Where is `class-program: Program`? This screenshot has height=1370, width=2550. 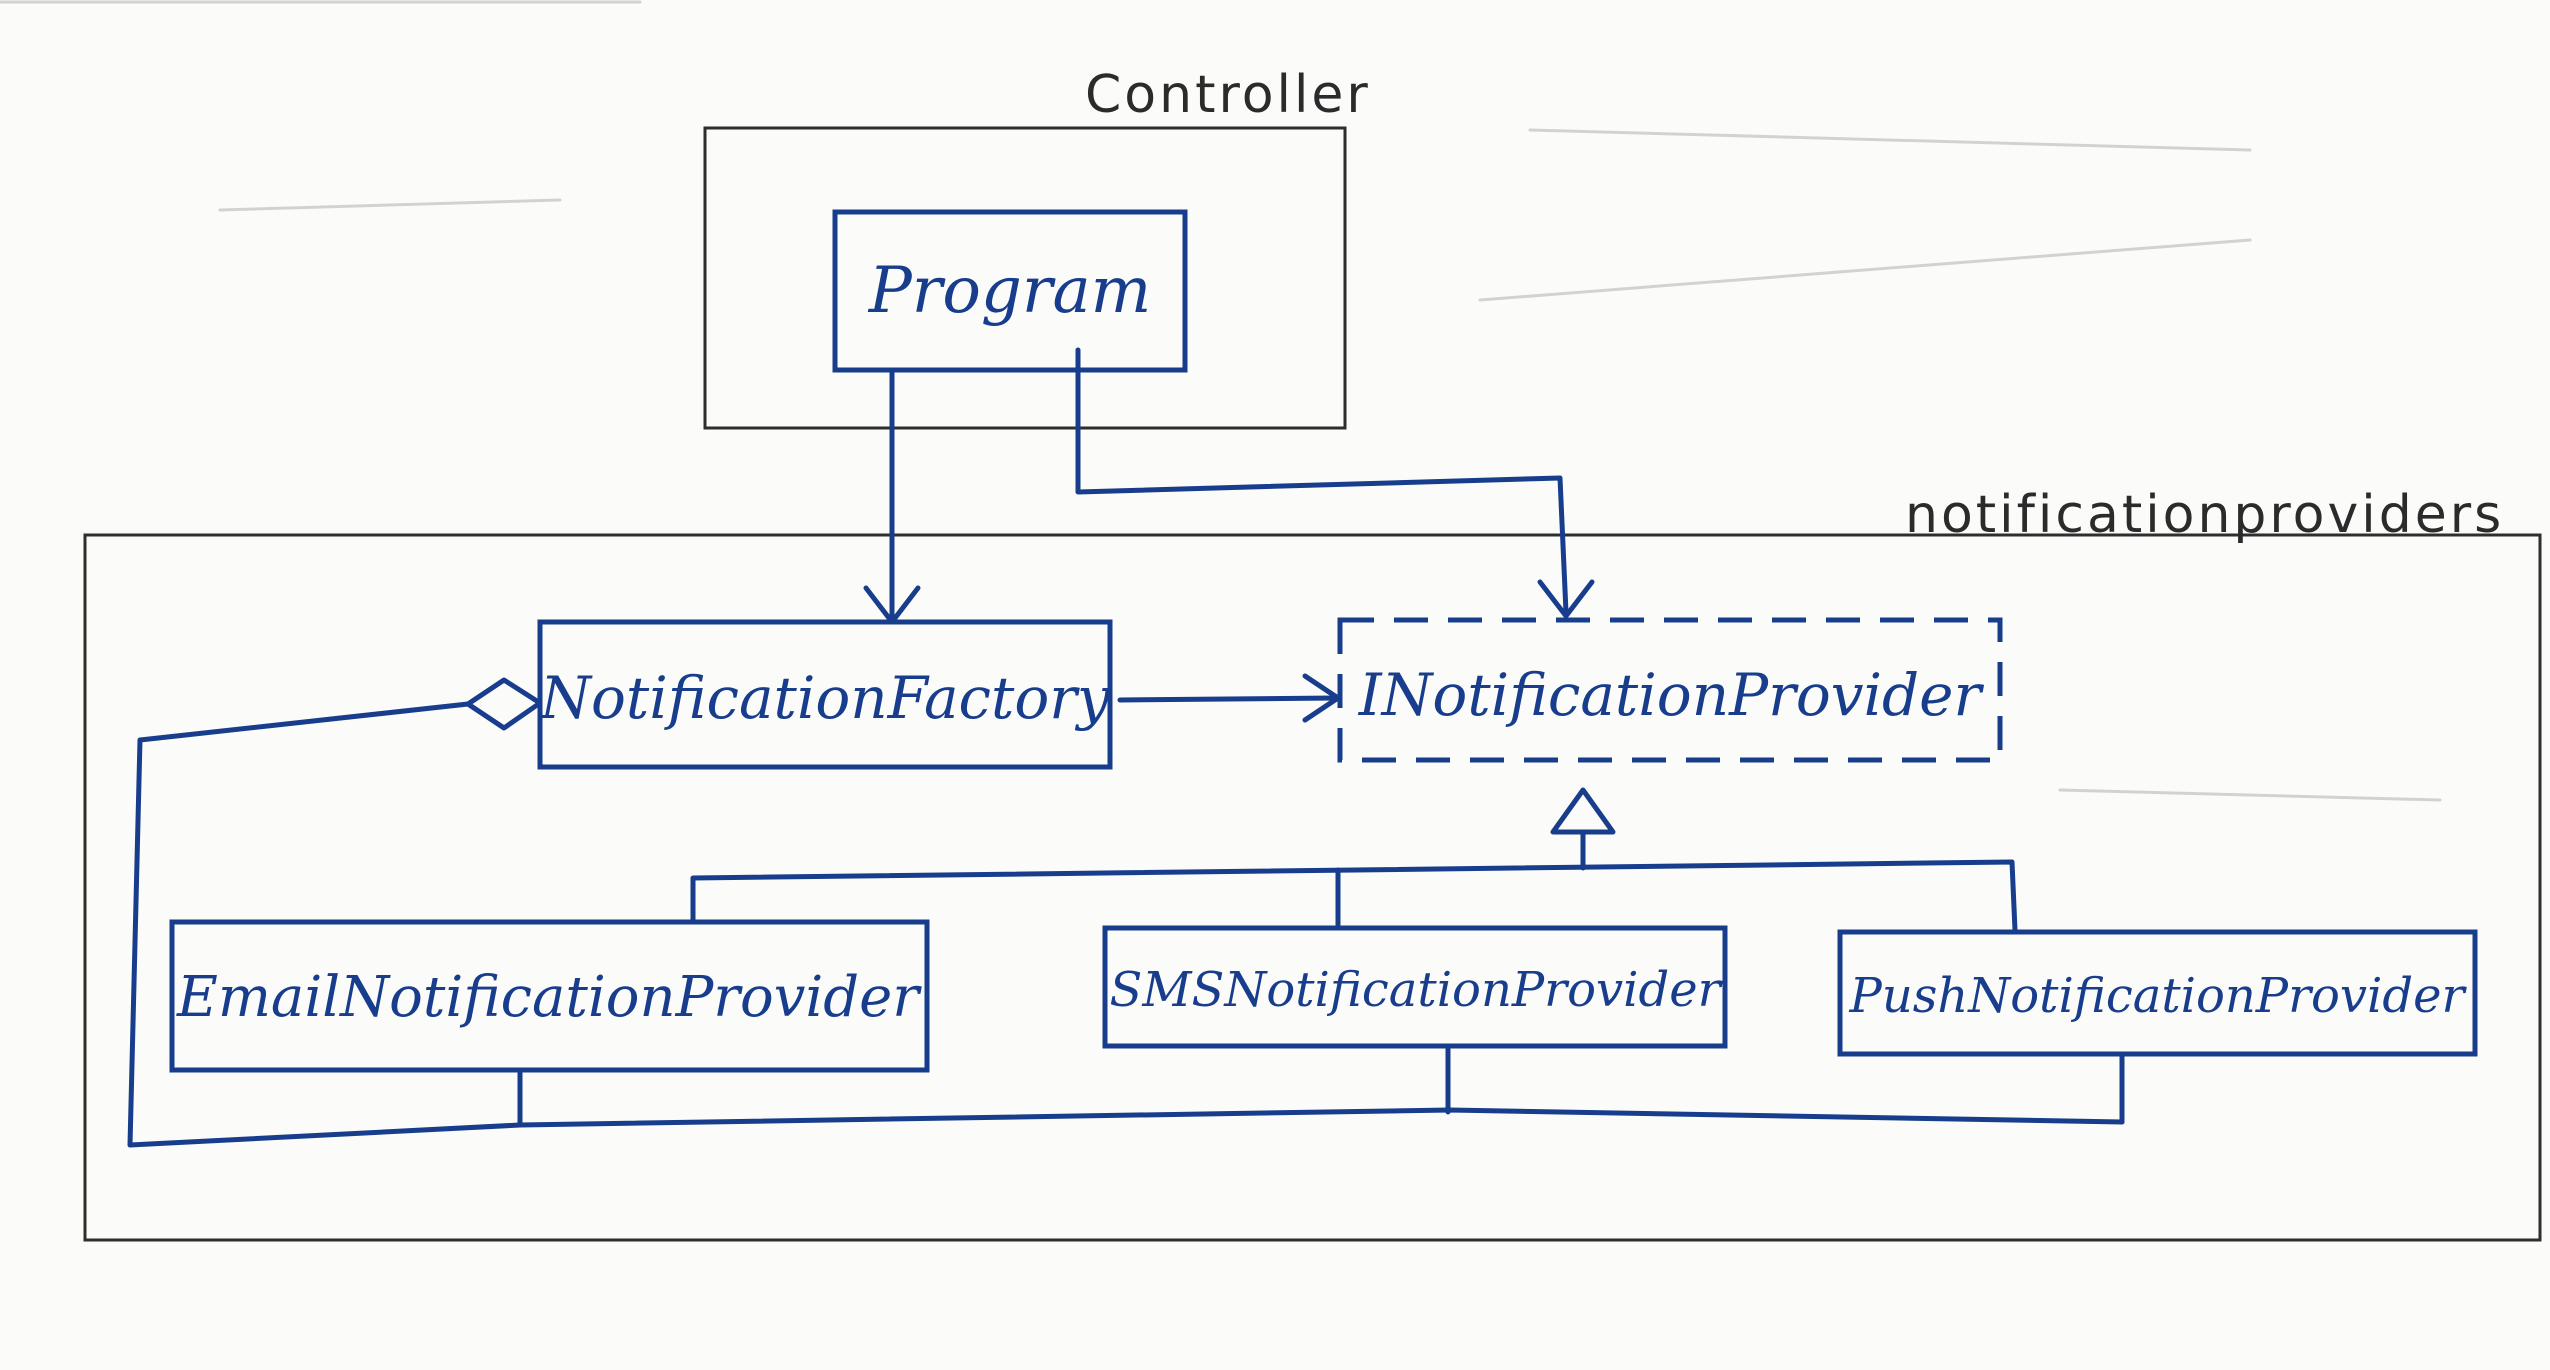
class-program: Program is located at coordinates (1010, 291).